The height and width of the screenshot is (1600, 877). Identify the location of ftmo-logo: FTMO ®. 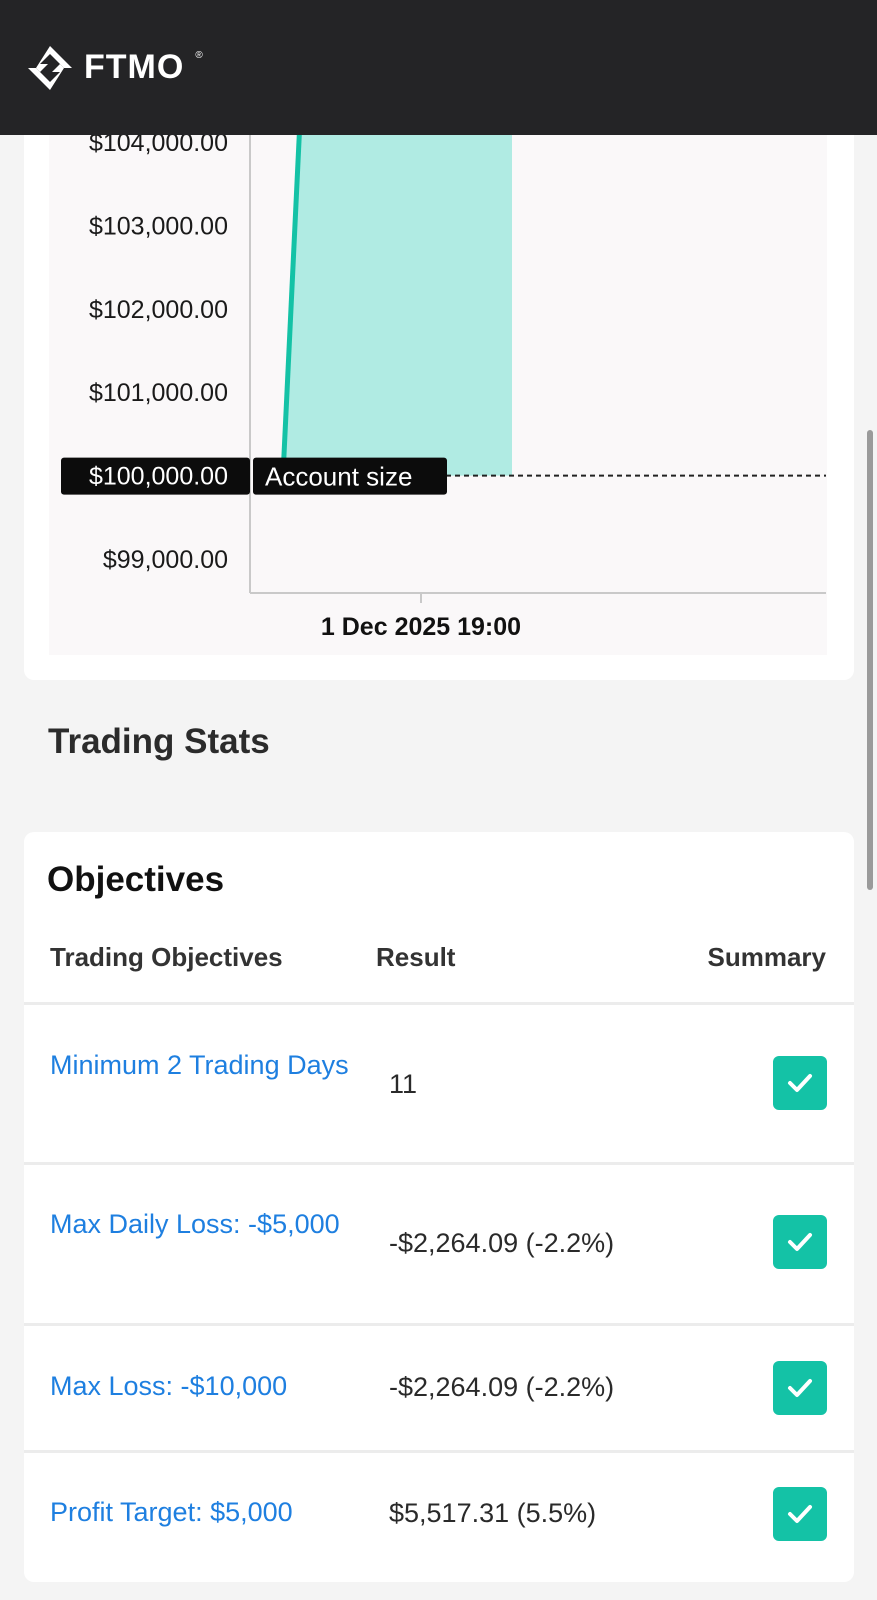
(114, 68).